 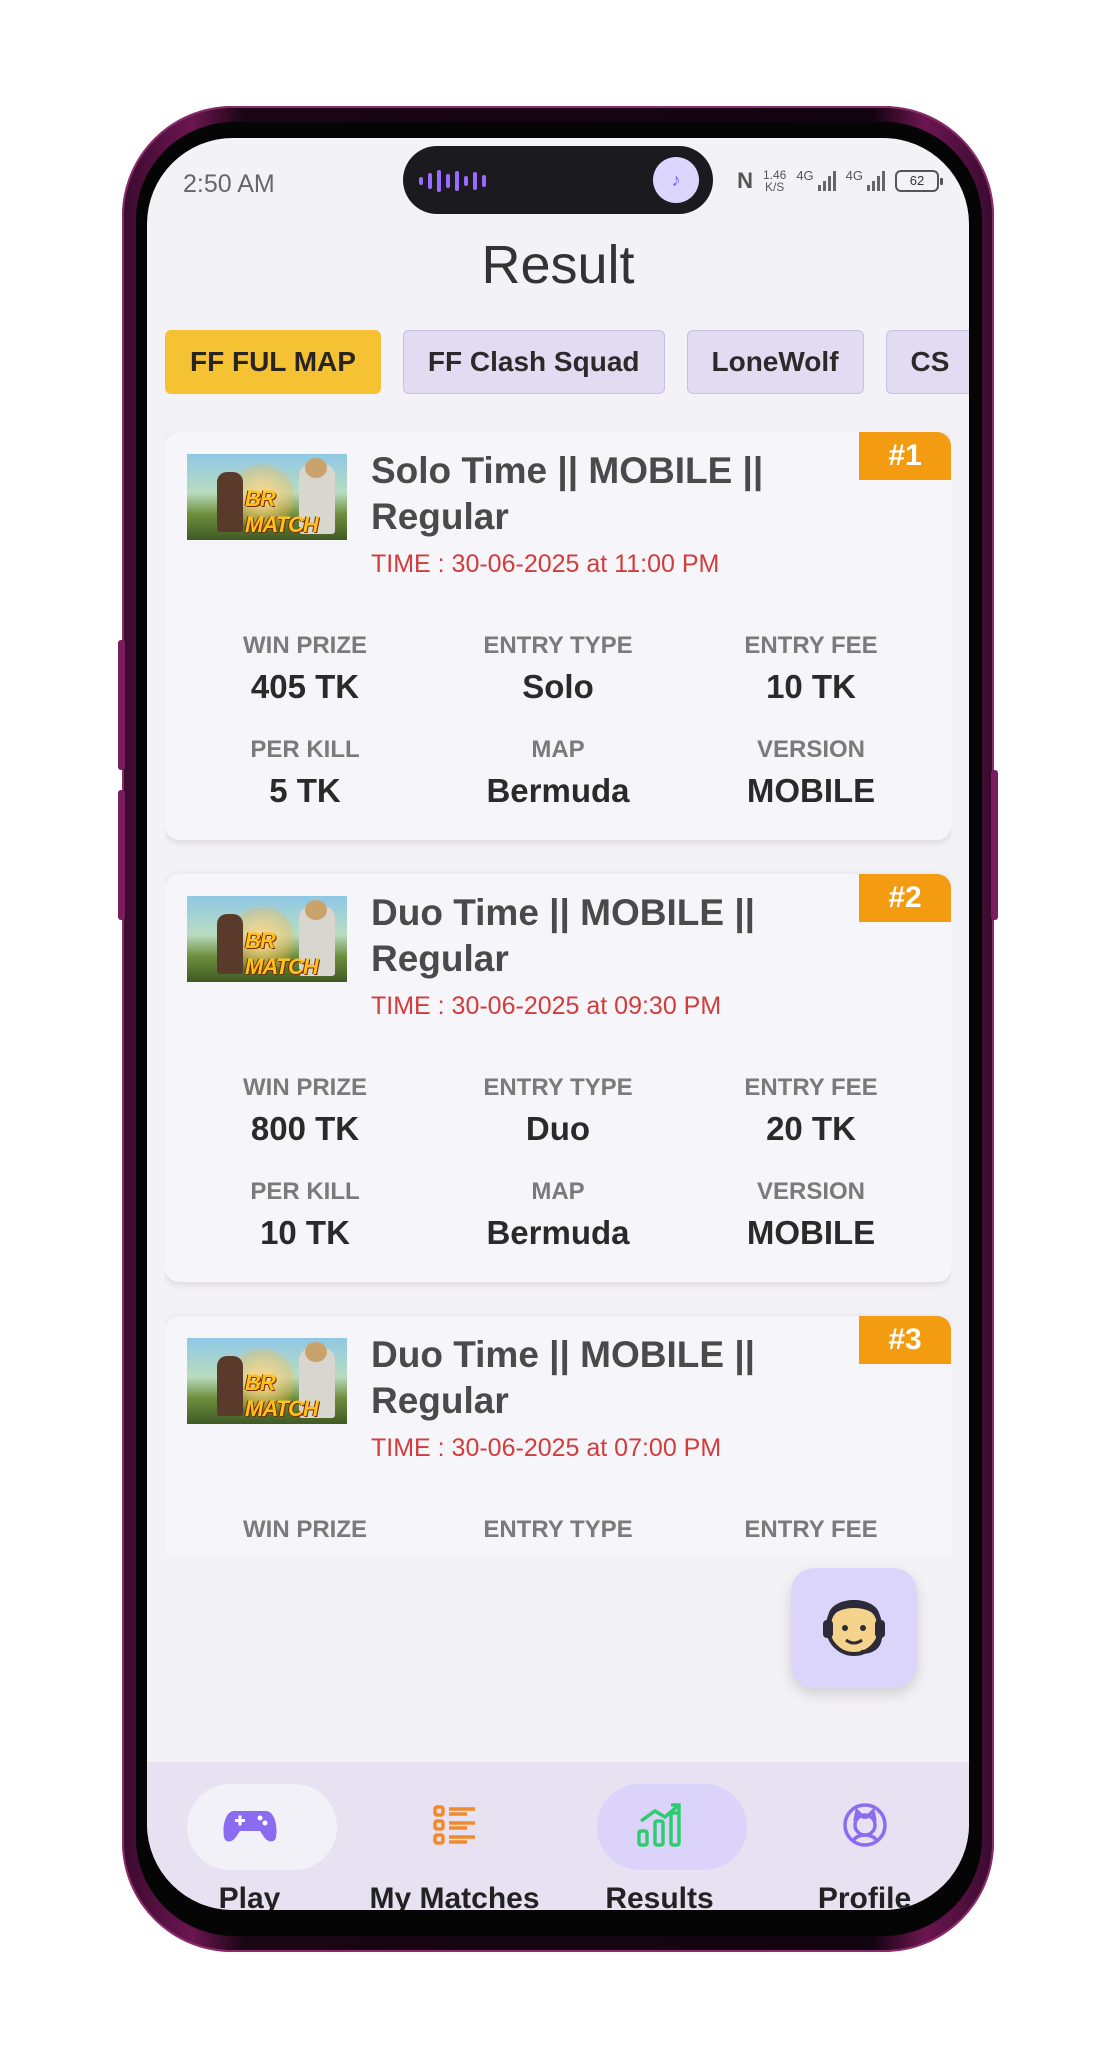 I want to click on nav-results: Results, so click(x=659, y=1836).